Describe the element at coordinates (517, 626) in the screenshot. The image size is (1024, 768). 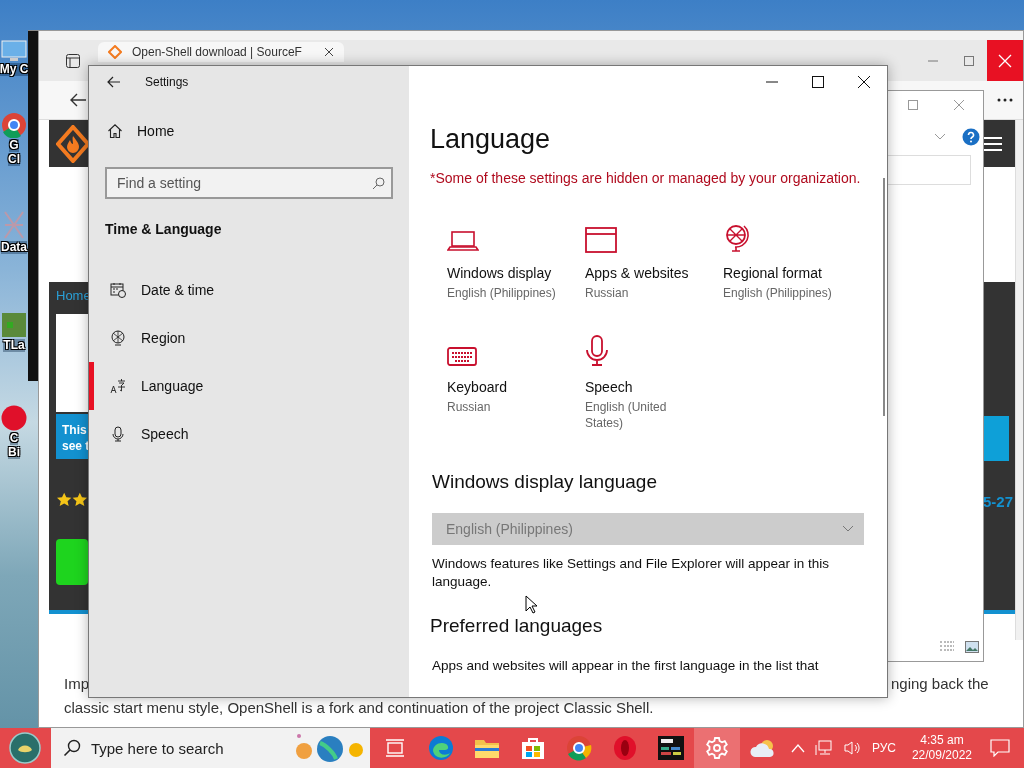
I see `section-heading: Preferred languages` at that location.